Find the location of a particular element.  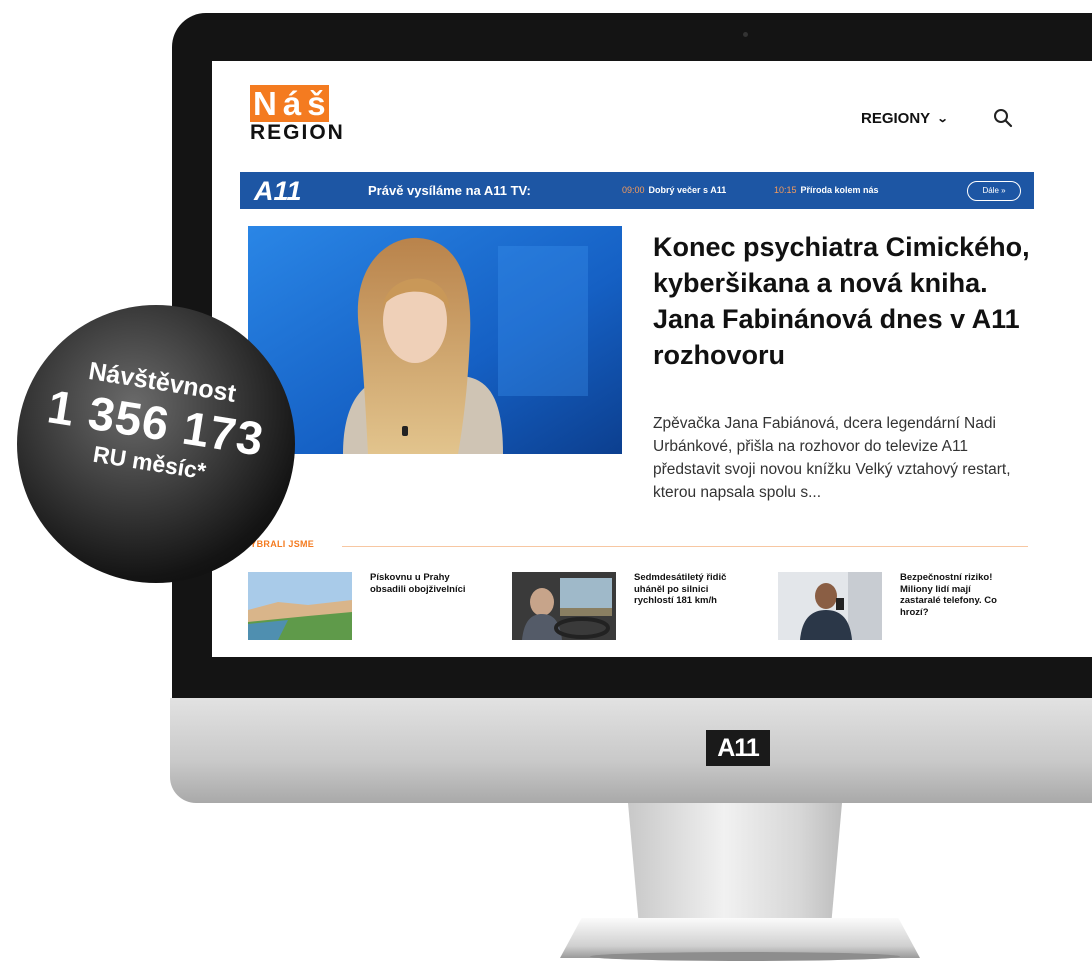

chevron-down-icon: ⌄ is located at coordinates (942, 119).